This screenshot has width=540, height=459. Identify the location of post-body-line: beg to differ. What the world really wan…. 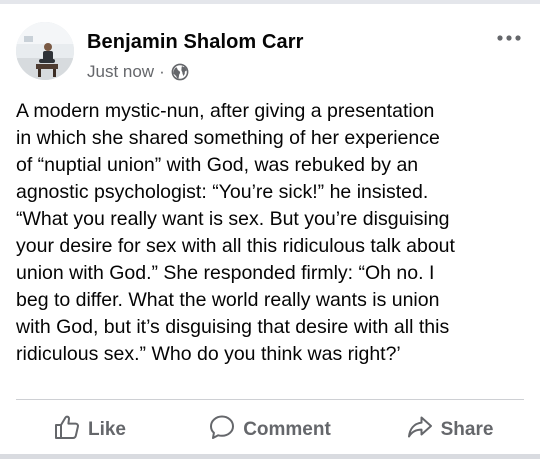
(228, 300).